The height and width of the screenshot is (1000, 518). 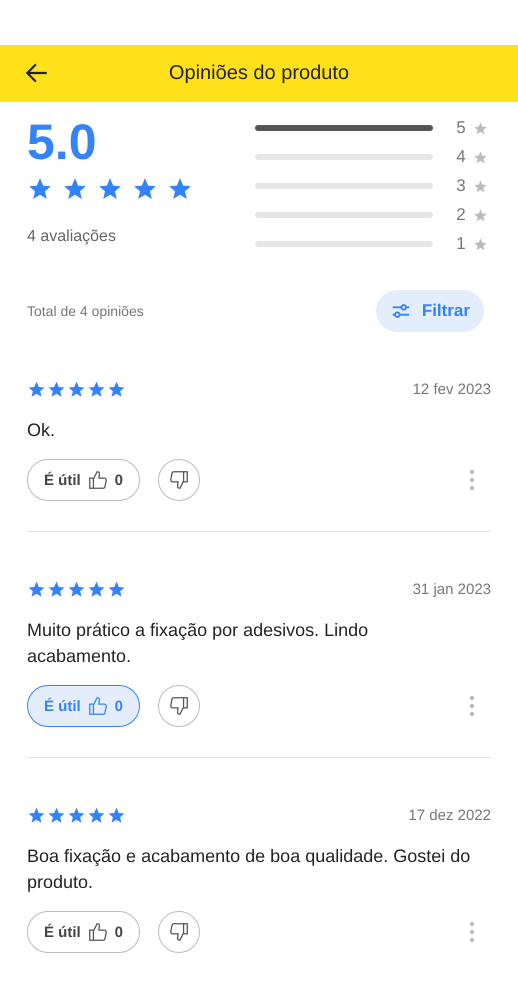 I want to click on ratings-count: 4 avaliações, so click(x=72, y=237).